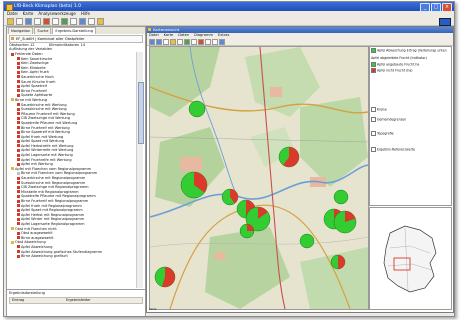  Describe the element at coordinates (100, 21) in the screenshot. I see `help-icon` at that location.